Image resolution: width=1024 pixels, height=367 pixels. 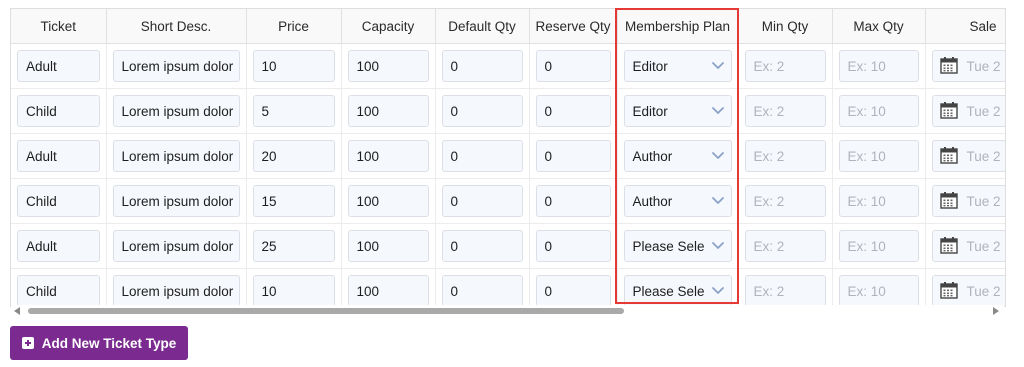 What do you see at coordinates (176, 26) in the screenshot?
I see `column-header-short-desc: Short Desc.` at bounding box center [176, 26].